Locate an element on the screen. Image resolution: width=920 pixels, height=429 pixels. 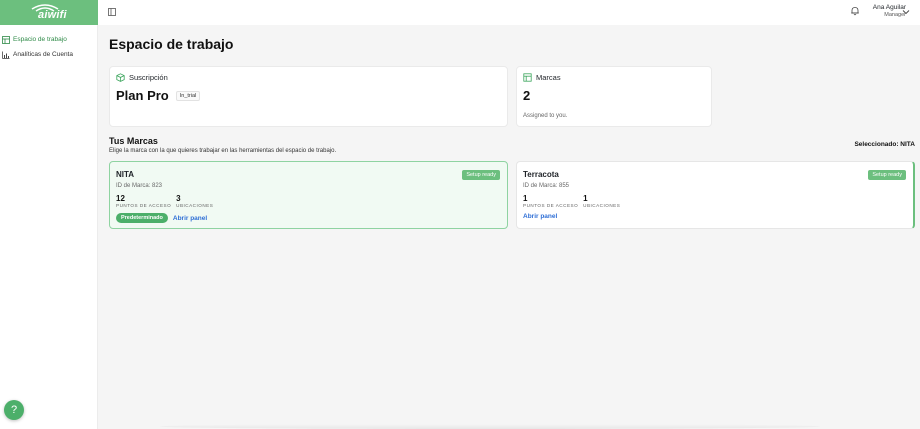
sidebar-nav: Espacio de trabajo Analíticas de Cuenta is located at coordinates (48, 43).